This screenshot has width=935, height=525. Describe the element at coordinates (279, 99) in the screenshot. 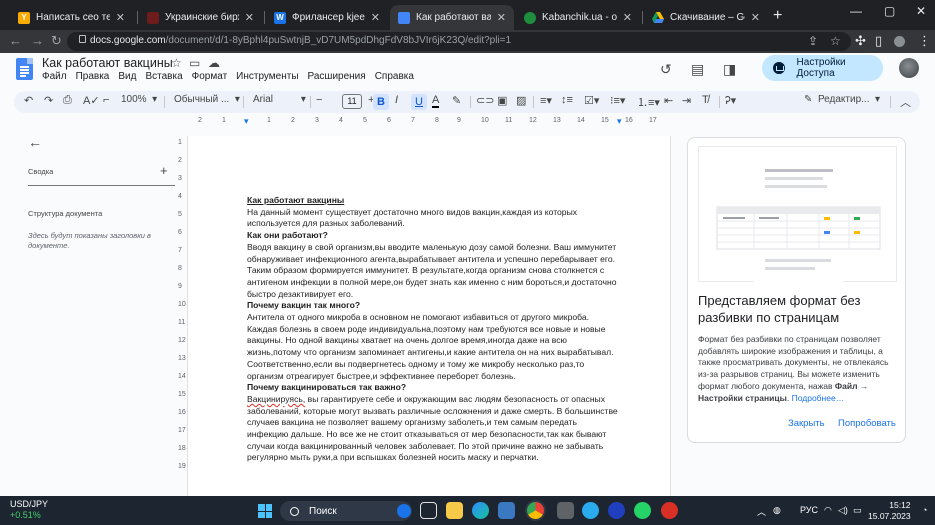

I see `font-select: Arial ▾` at that location.